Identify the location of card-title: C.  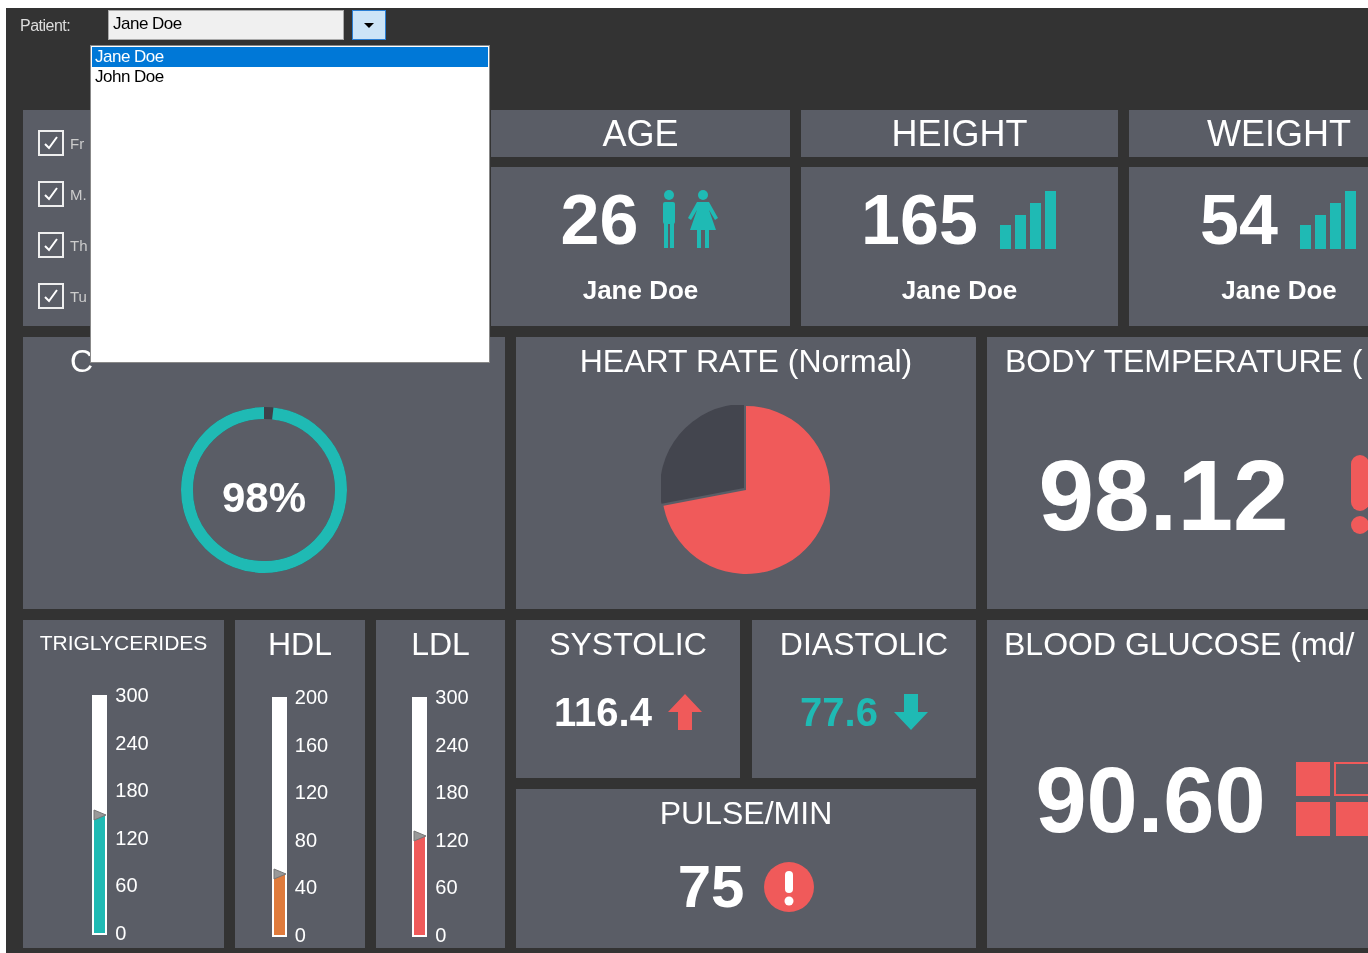
(82, 361).